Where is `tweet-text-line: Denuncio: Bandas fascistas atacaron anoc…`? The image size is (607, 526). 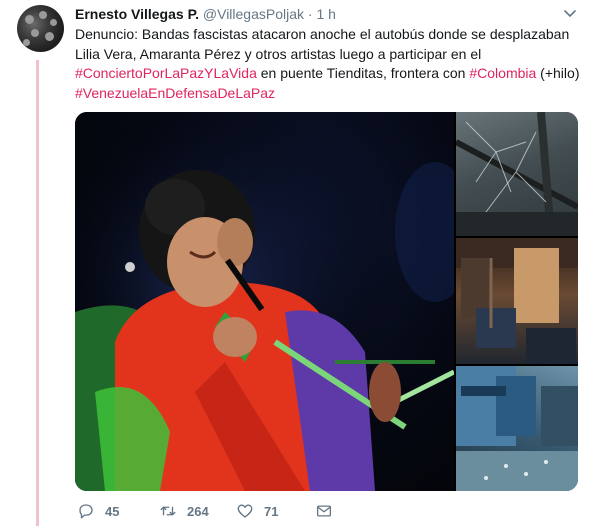
tweet-text-line: Denuncio: Bandas fascistas atacaron anoc… is located at coordinates (335, 35).